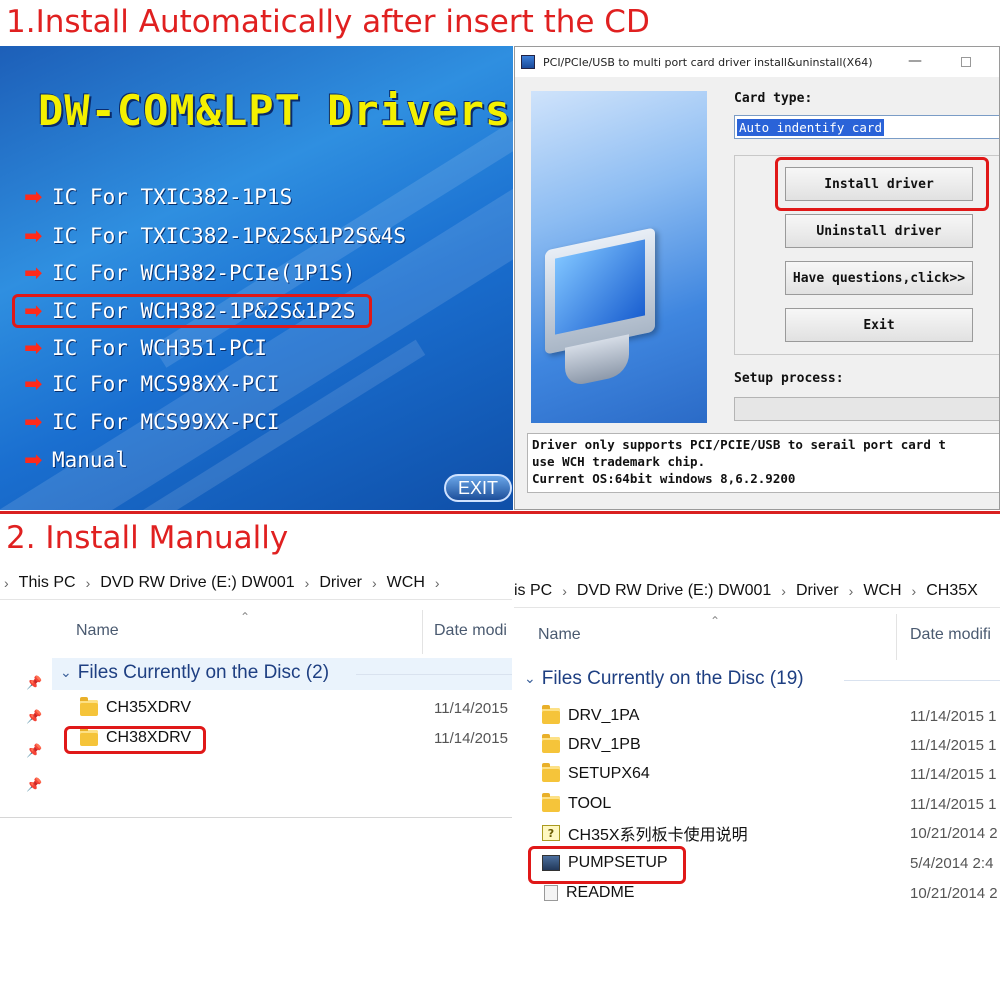 Image resolution: width=1000 pixels, height=1000 pixels. What do you see at coordinates (604, 715) in the screenshot?
I see `item-name: DRV_1PA` at bounding box center [604, 715].